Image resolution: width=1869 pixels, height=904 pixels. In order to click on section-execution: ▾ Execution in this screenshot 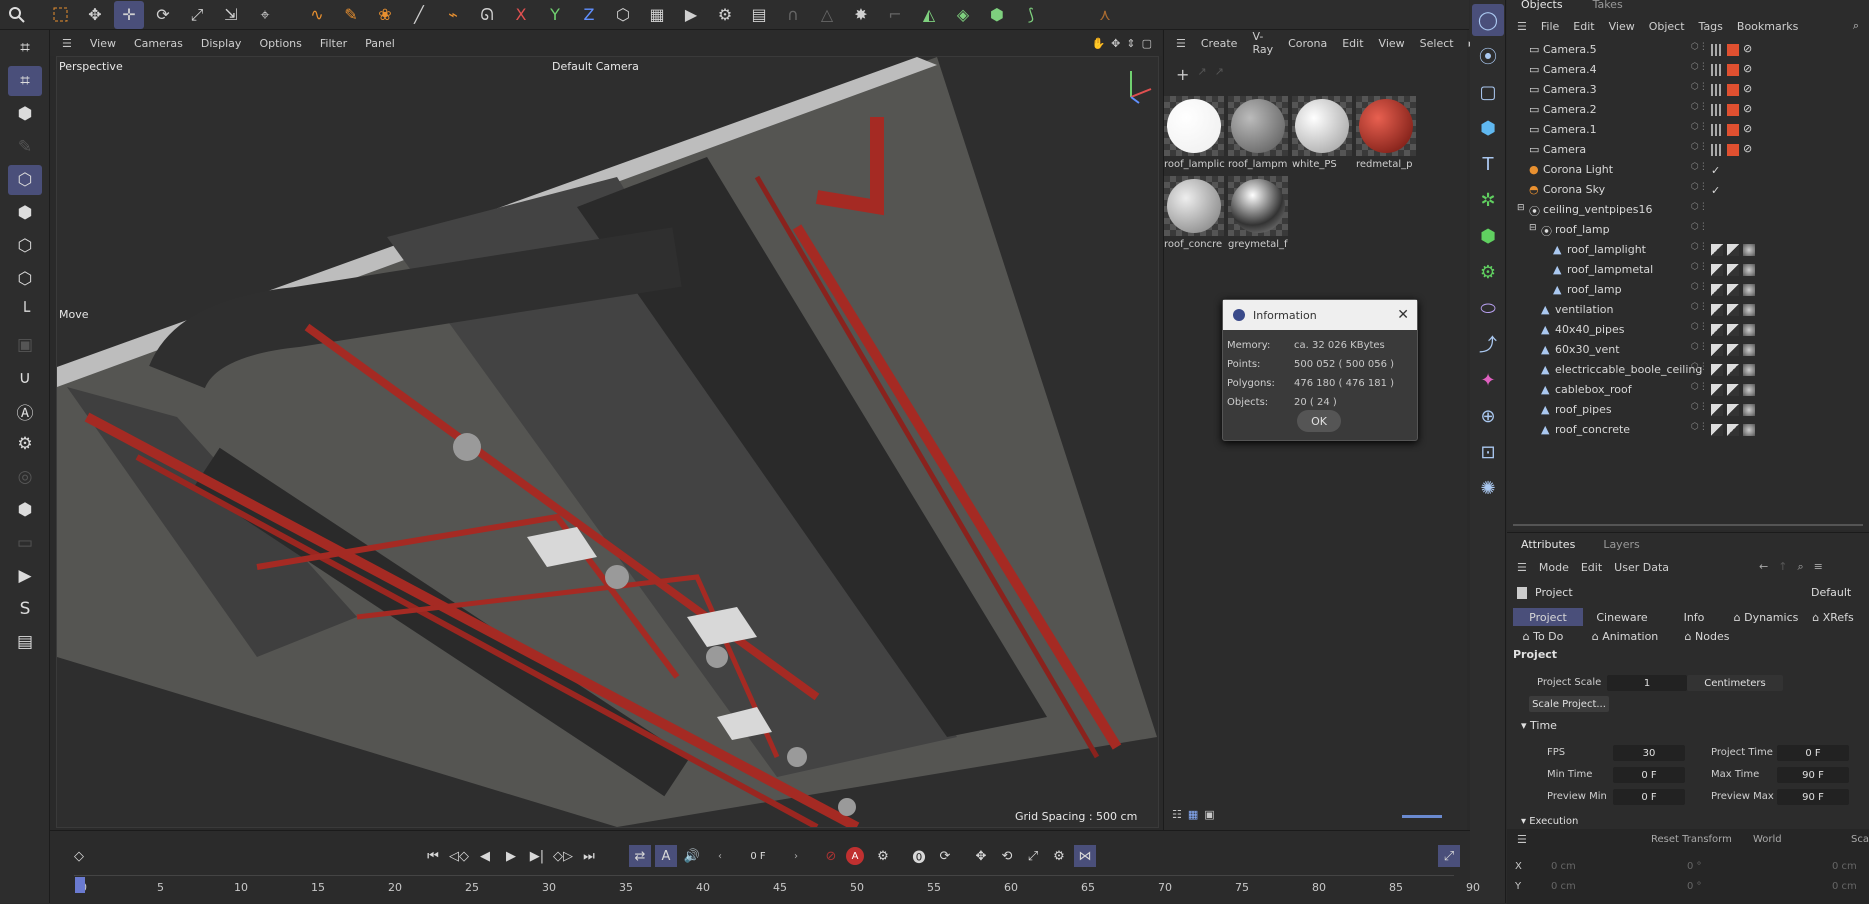, I will do `click(1549, 821)`.